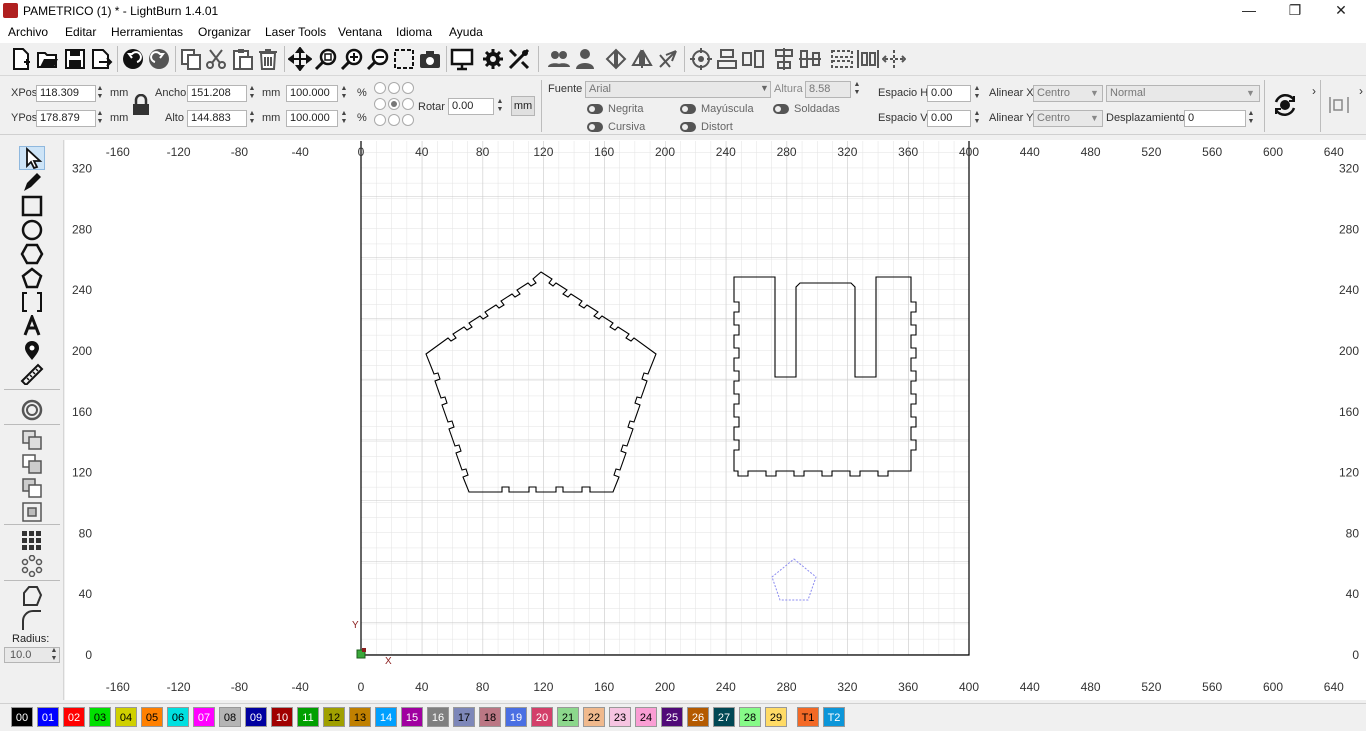  Describe the element at coordinates (21, 59) in the screenshot. I see `new-file-icon` at that location.